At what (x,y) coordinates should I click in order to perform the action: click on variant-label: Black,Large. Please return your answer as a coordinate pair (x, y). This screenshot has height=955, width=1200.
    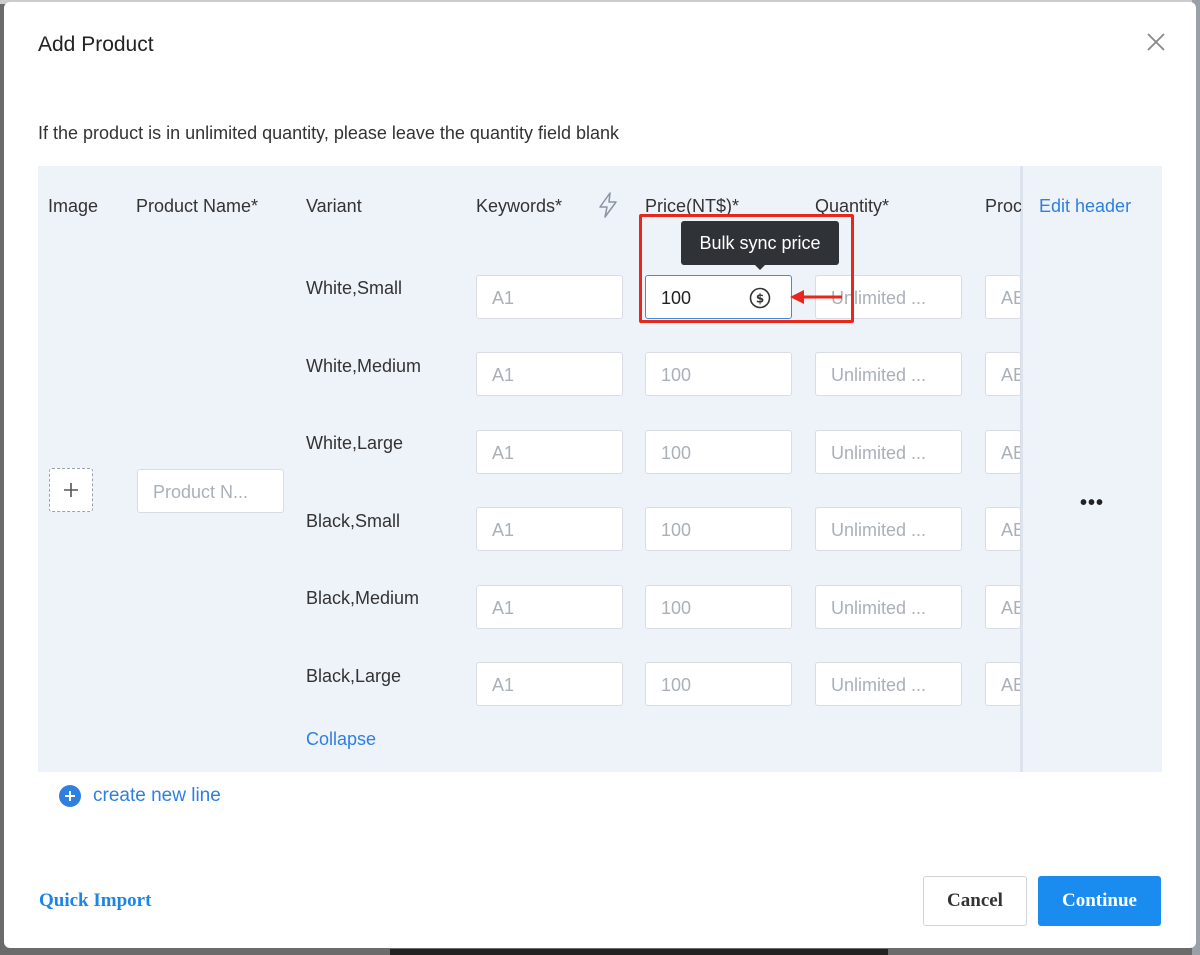
    Looking at the image, I should click on (354, 676).